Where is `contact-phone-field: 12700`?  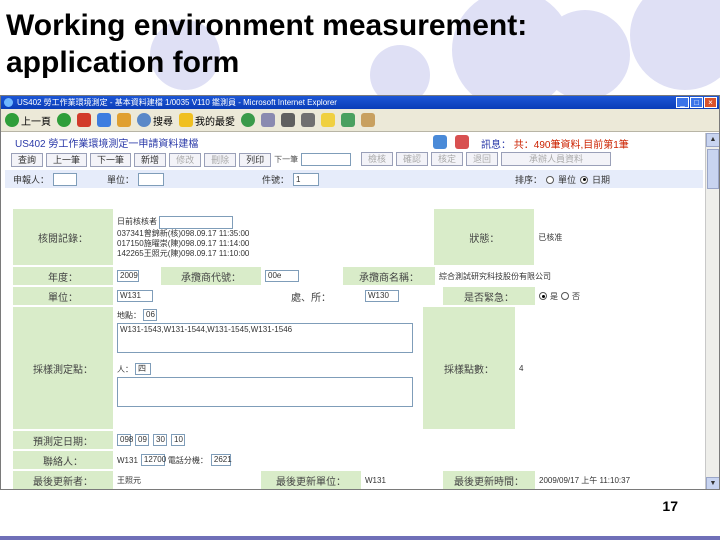 contact-phone-field: 12700 is located at coordinates (153, 460).